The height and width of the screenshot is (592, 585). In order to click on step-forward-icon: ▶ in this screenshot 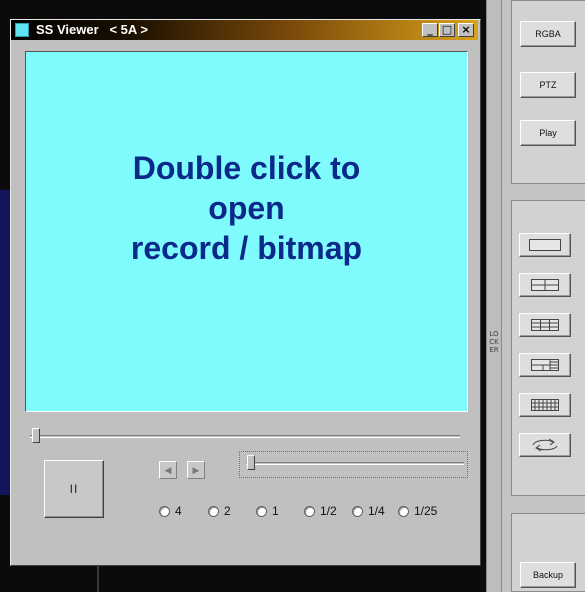, I will do `click(196, 470)`.